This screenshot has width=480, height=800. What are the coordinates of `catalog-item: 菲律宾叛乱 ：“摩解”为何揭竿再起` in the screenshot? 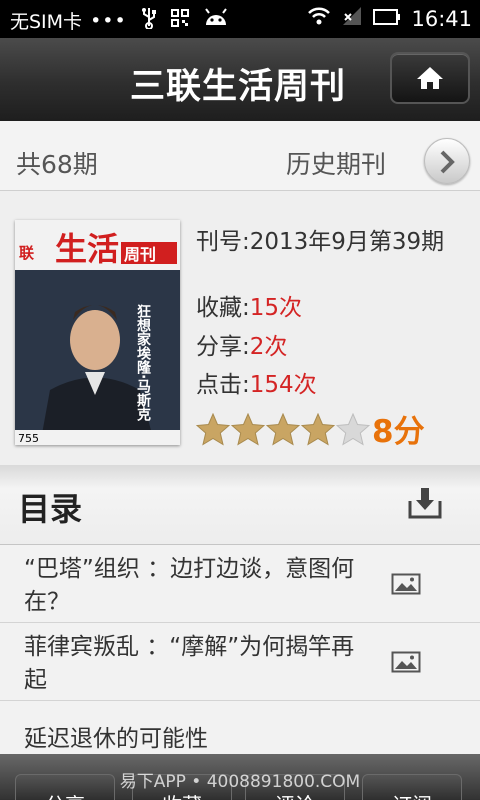 It's located at (240, 662).